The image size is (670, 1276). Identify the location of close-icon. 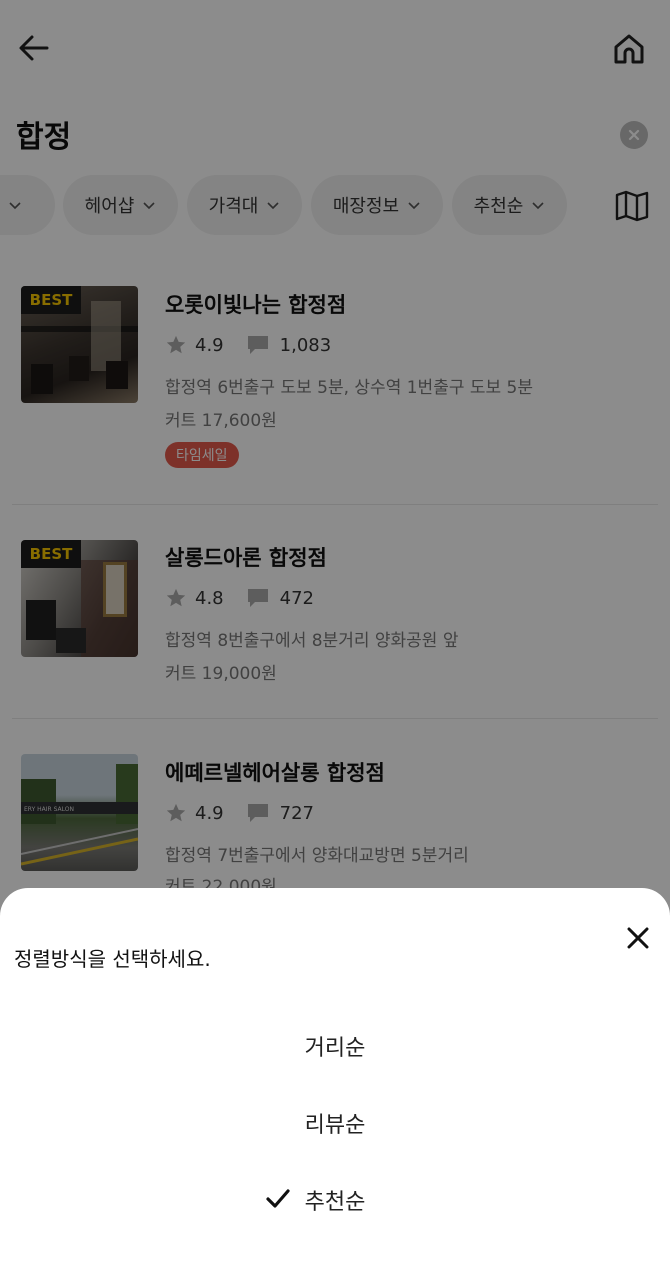
(638, 938).